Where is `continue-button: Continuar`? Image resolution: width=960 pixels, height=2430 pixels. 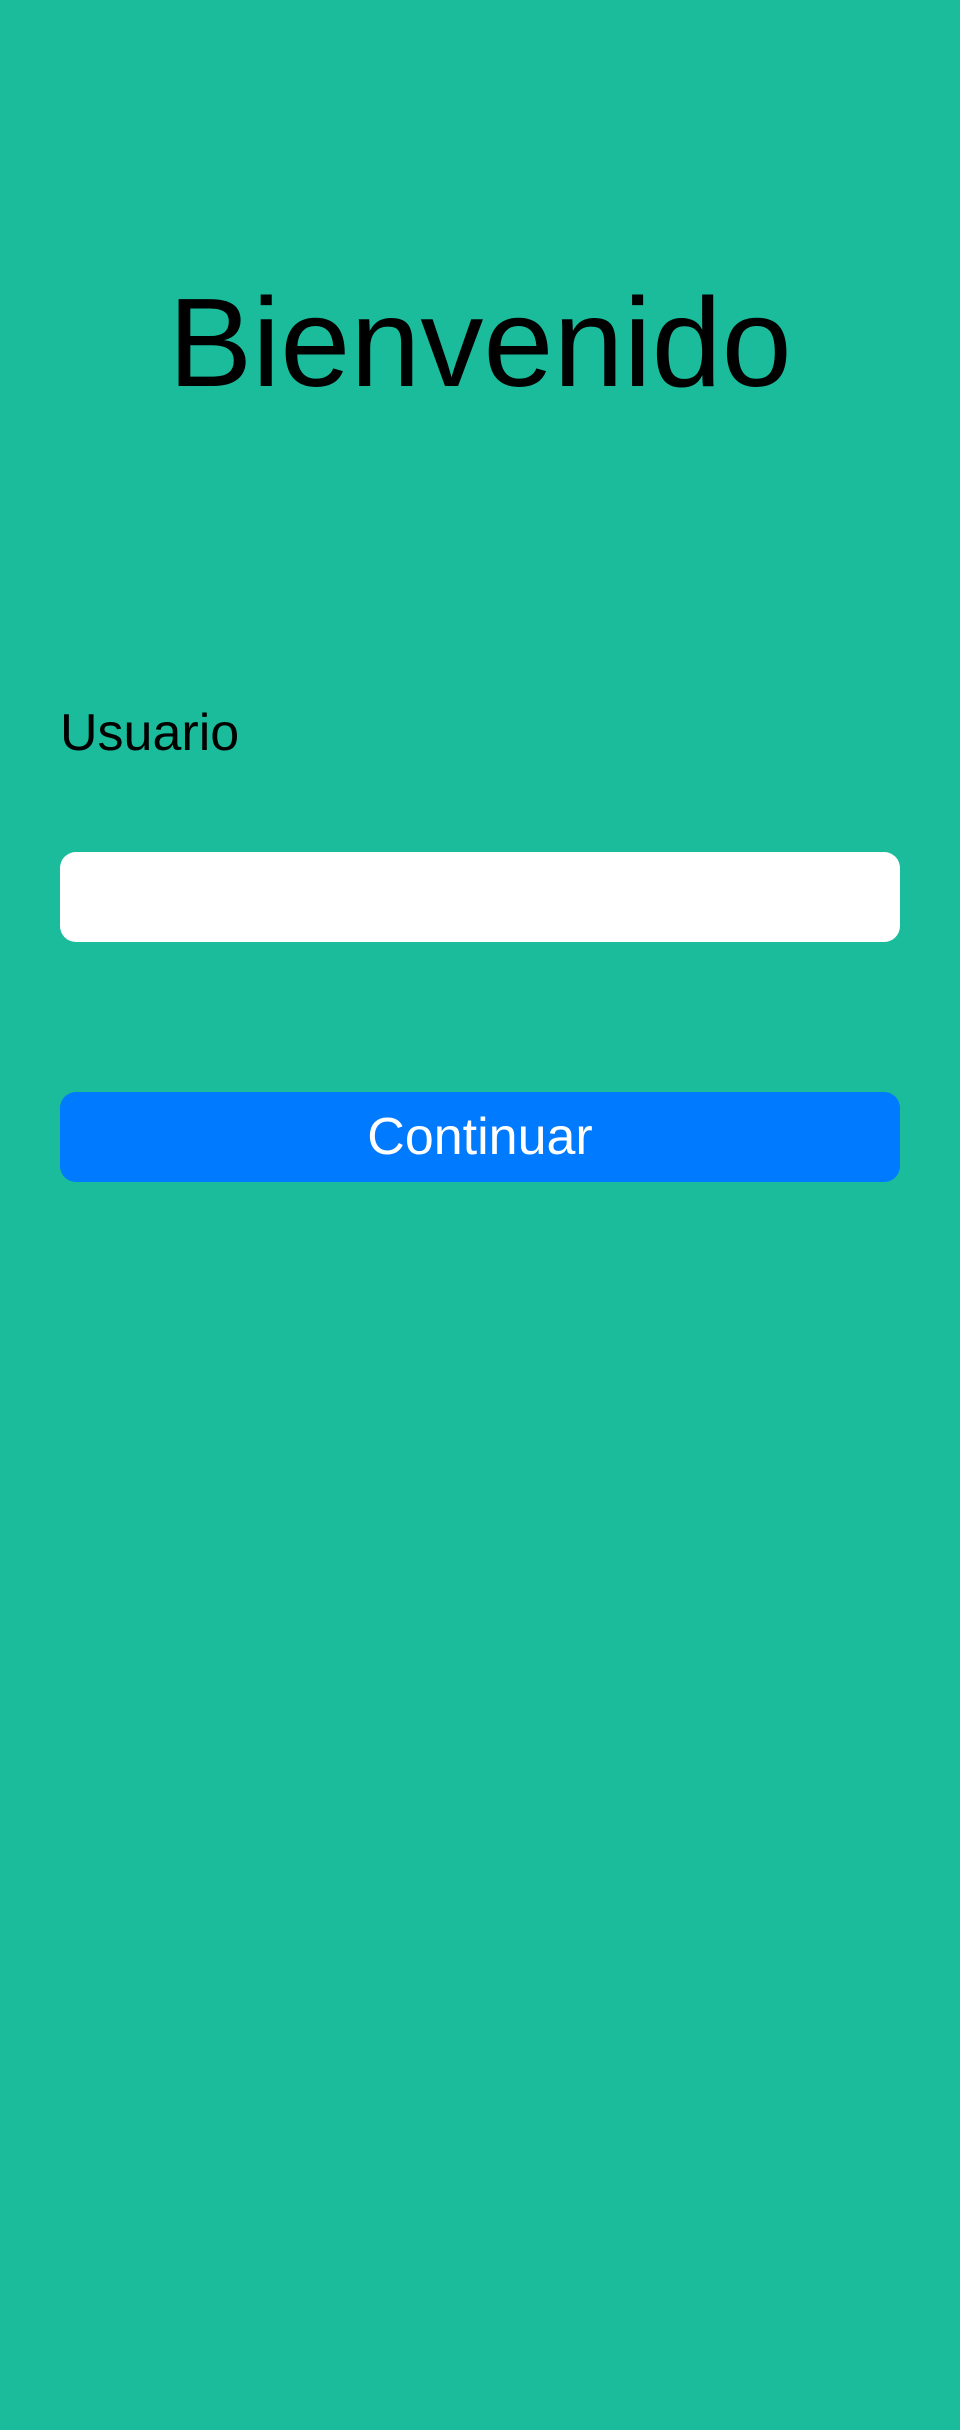
continue-button: Continuar is located at coordinates (480, 1137).